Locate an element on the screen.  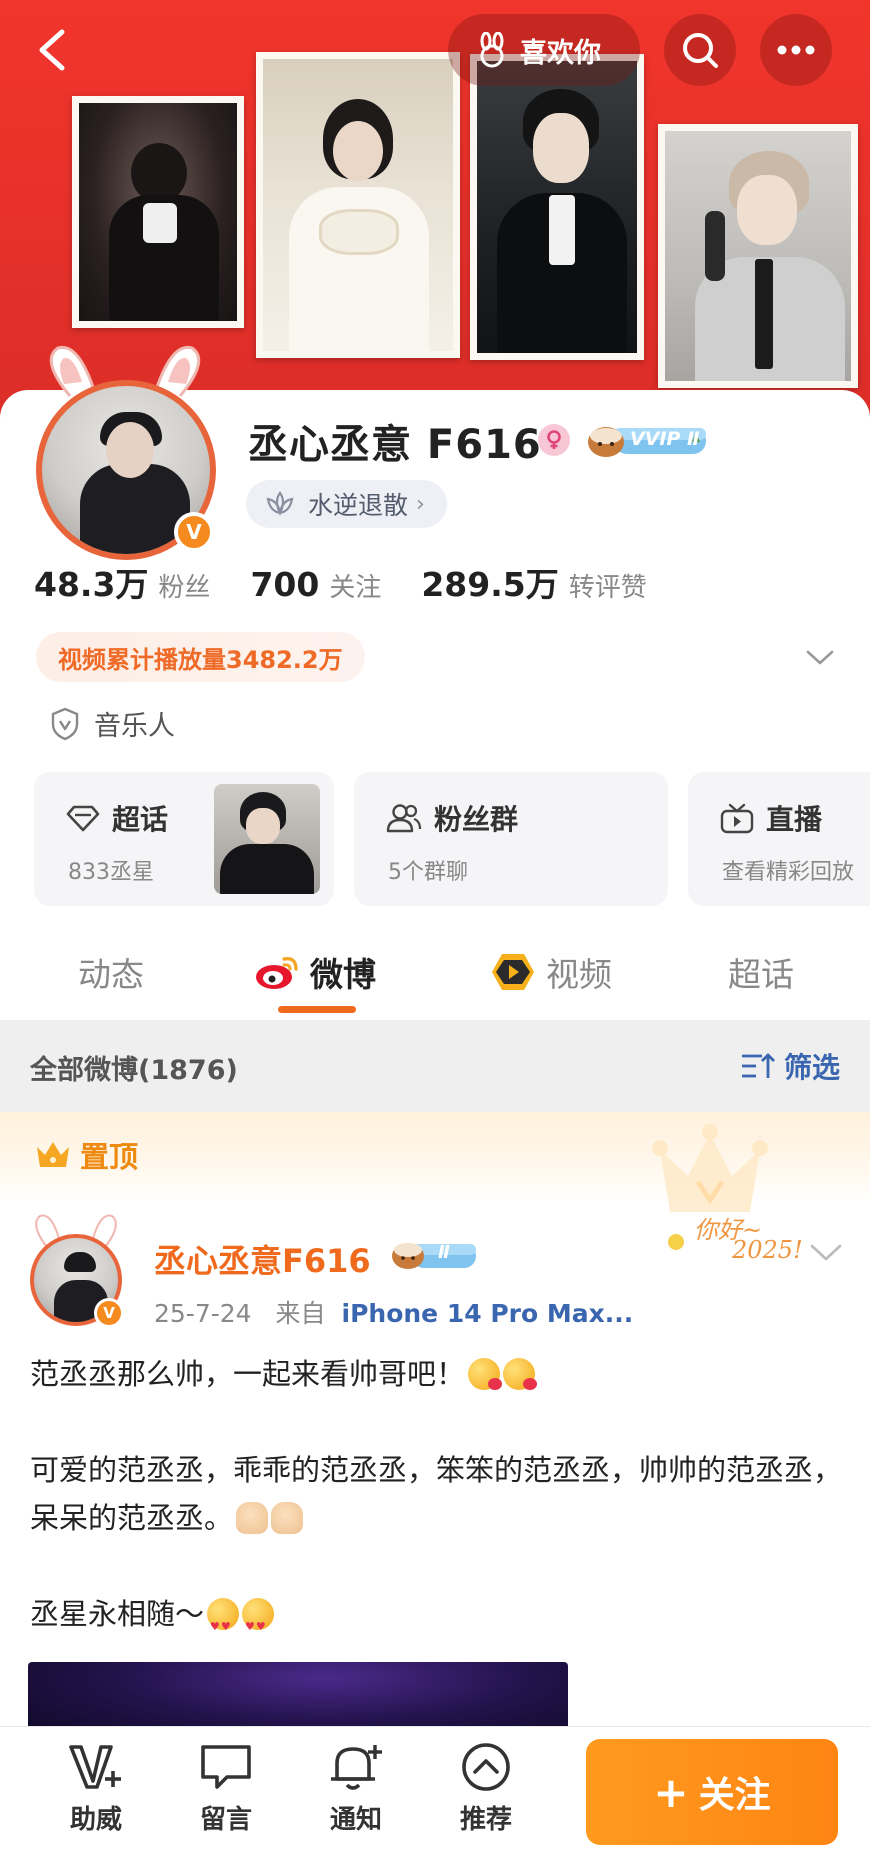
follow-label: 关注 is located at coordinates (734, 1795).